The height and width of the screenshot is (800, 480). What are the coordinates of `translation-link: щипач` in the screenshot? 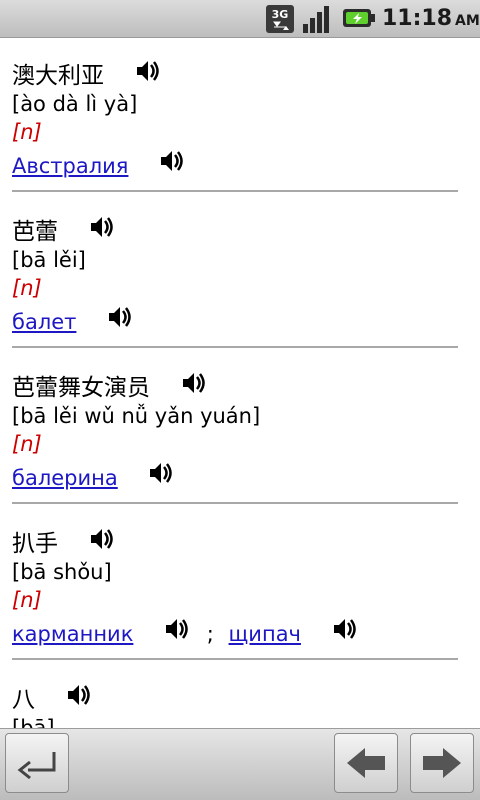 It's located at (265, 634).